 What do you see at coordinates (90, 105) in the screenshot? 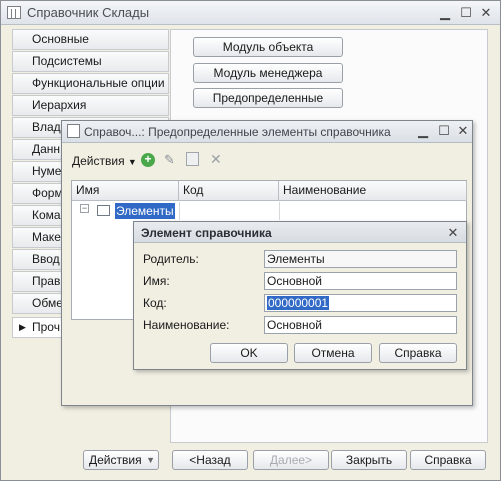
I see `tab-hierarchy: Иерархия` at bounding box center [90, 105].